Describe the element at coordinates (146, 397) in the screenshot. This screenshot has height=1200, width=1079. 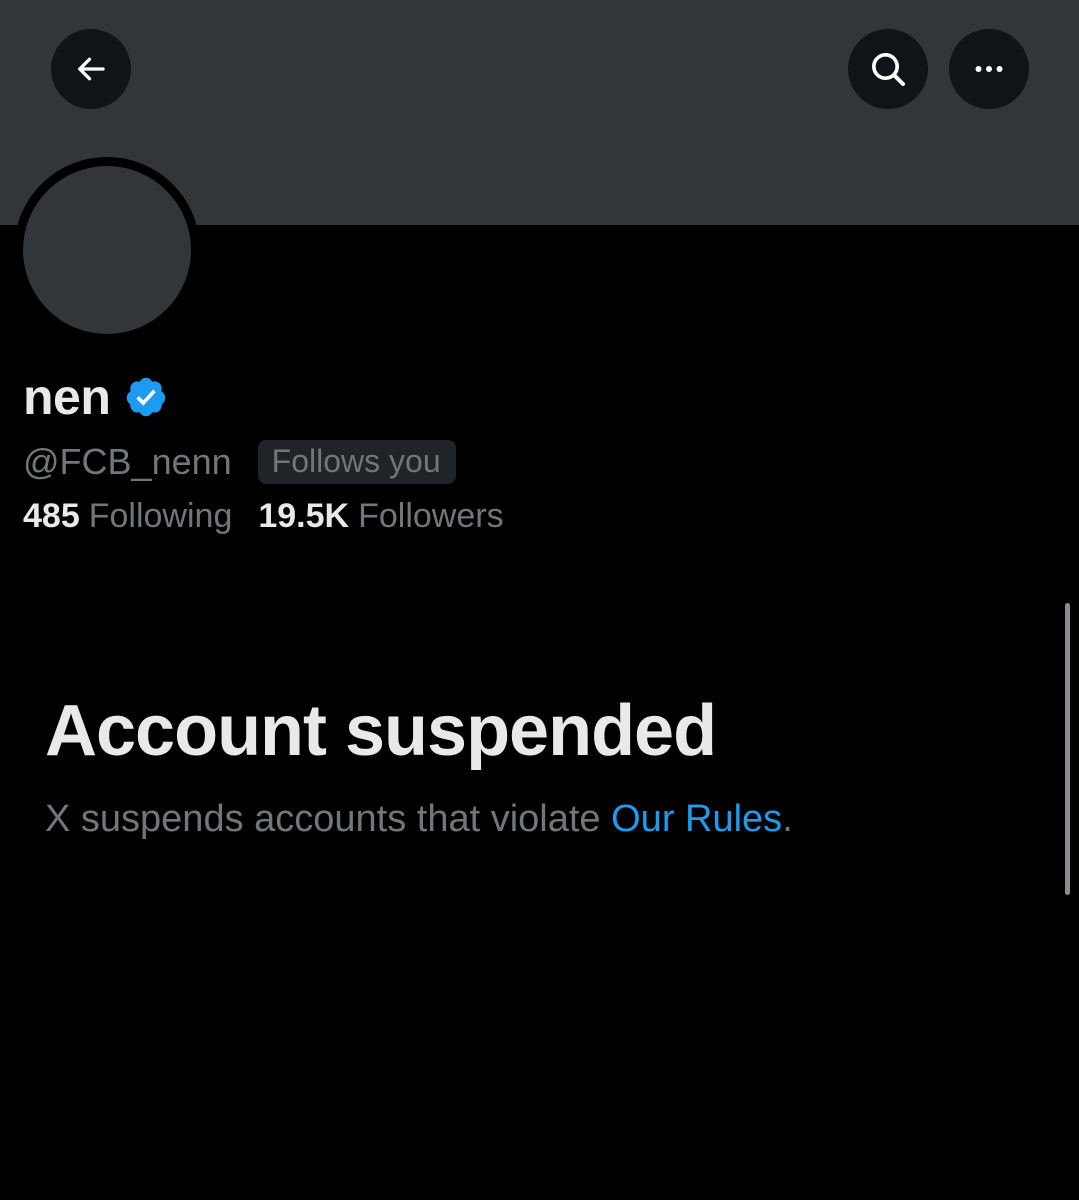
I see `verified-badge-icon` at that location.